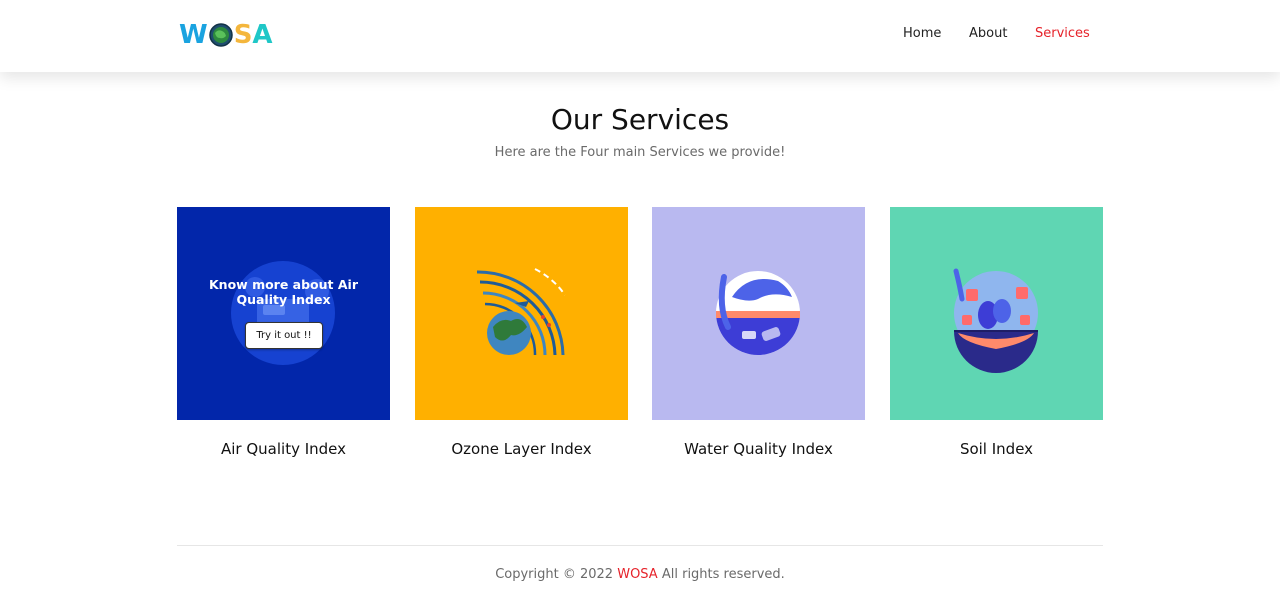 The width and height of the screenshot is (1280, 616). I want to click on card-label-soil: Soil Index, so click(996, 449).